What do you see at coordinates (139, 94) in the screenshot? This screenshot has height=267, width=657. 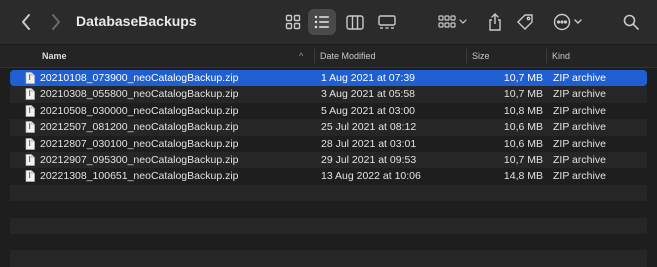 I see `file-name: 20210308_055800_neoCatalogBackup.zip` at bounding box center [139, 94].